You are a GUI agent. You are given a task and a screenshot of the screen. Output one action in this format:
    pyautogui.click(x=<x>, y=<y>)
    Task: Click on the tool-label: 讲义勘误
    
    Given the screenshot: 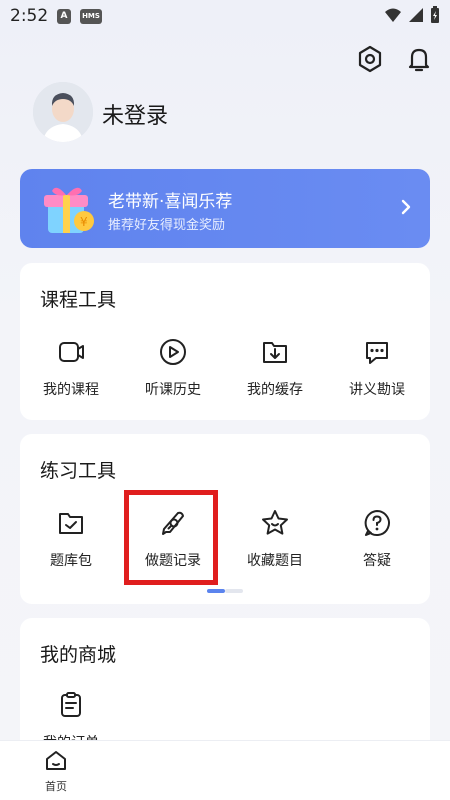 What is the action you would take?
    pyautogui.click(x=377, y=390)
    